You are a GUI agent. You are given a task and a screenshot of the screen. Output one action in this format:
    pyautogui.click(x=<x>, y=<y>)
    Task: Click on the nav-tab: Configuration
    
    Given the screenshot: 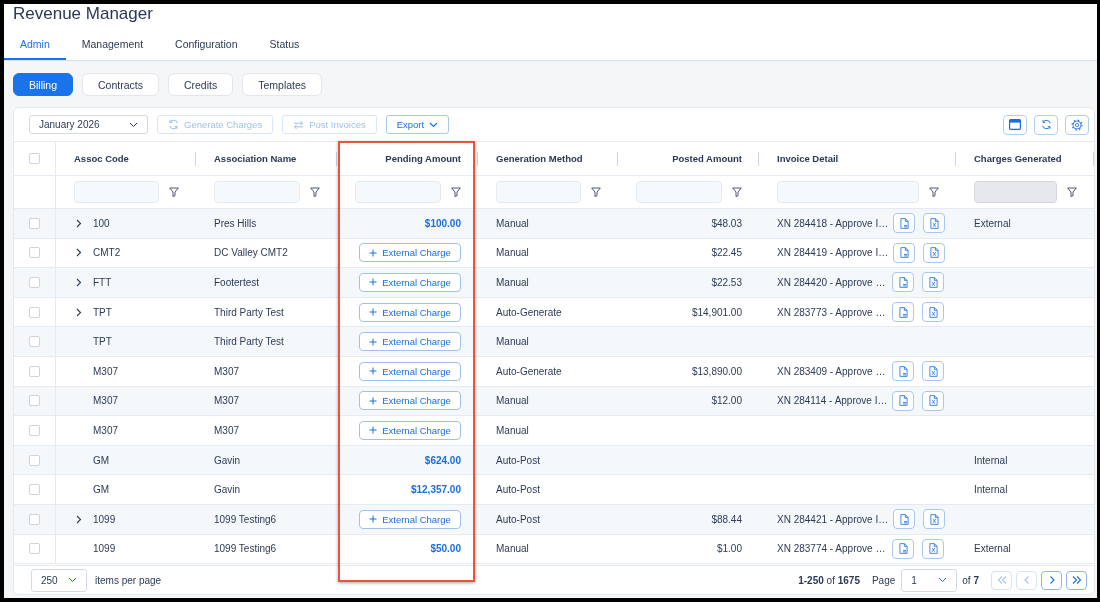 What is the action you would take?
    pyautogui.click(x=206, y=45)
    